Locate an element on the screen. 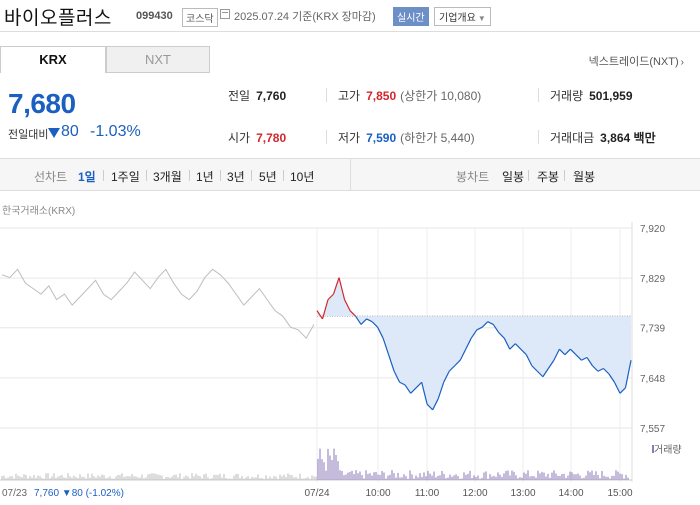  x-axis: 07/24 10:00 11:00 12:00 13:00 14:00 15:00 is located at coordinates (468, 493).